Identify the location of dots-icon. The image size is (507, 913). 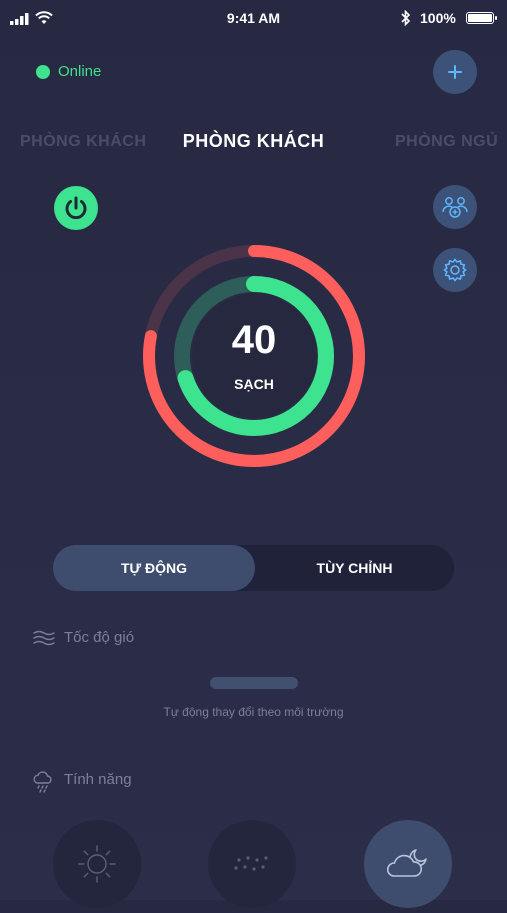
(251, 863).